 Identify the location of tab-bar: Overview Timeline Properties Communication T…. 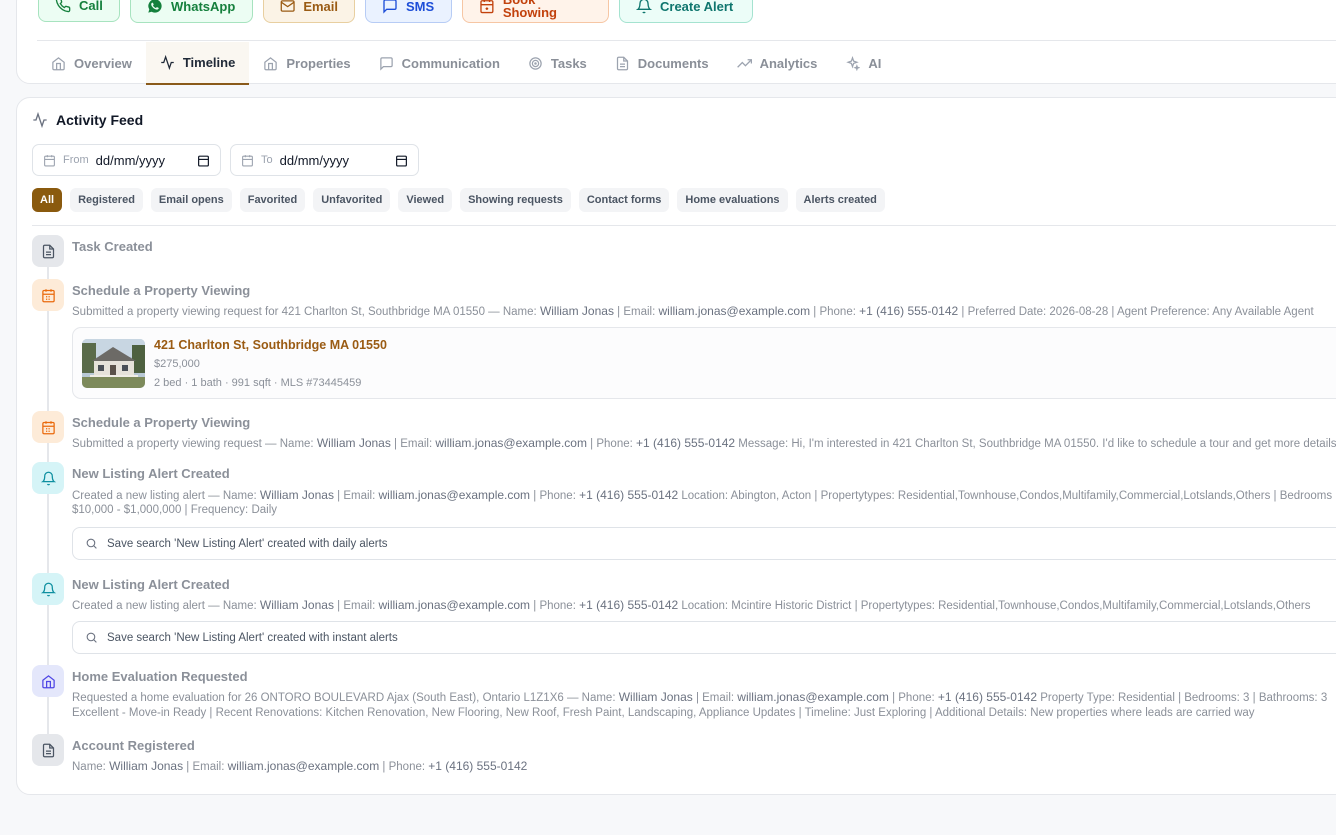
(466, 63).